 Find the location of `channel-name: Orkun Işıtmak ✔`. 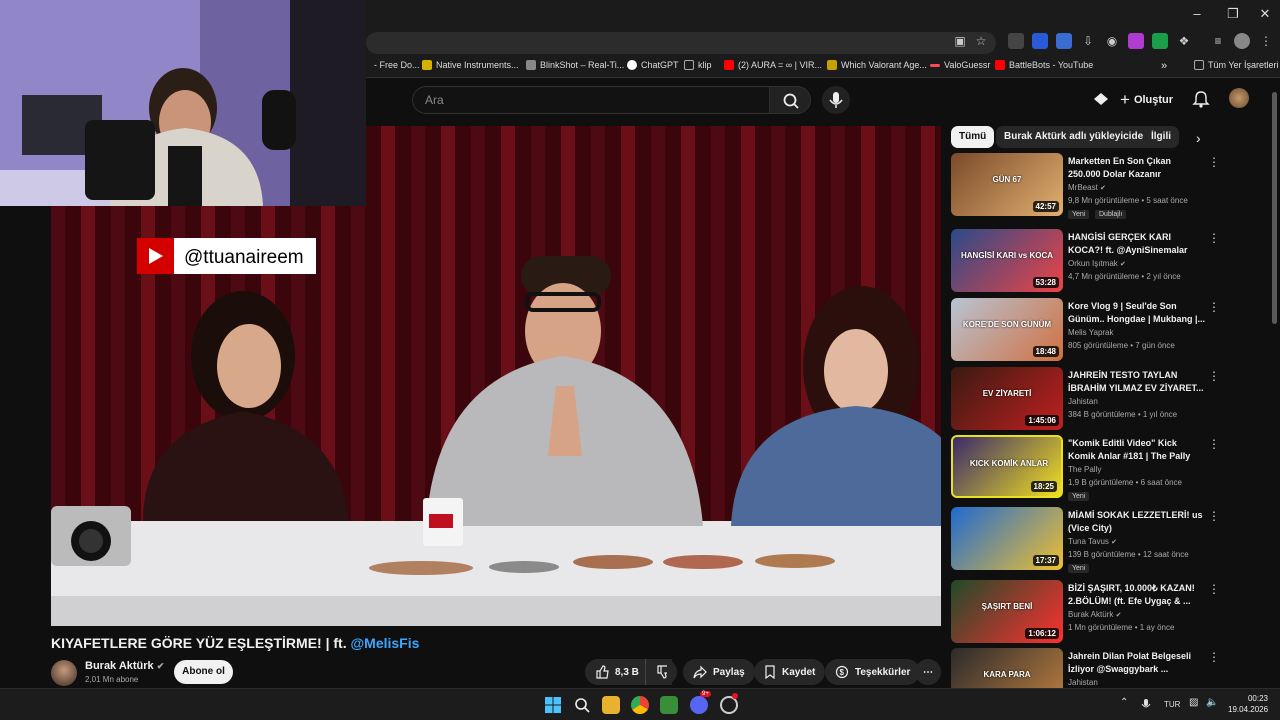

channel-name: Orkun Işıtmak ✔ is located at coordinates (1097, 263).